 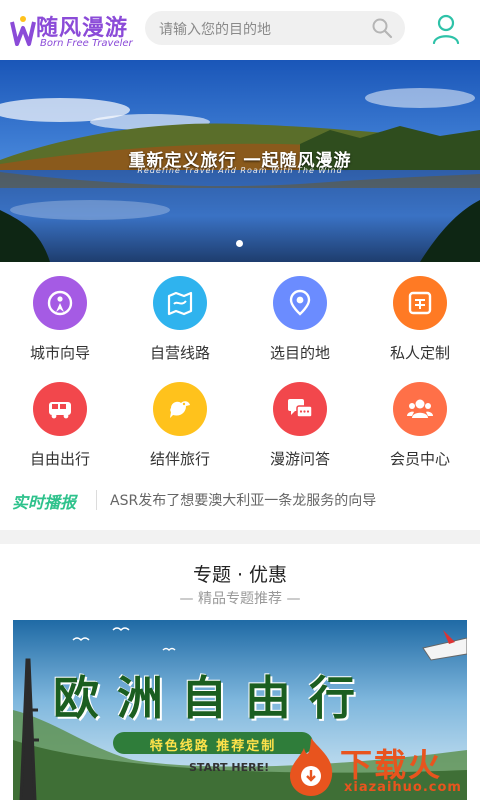 What do you see at coordinates (179, 459) in the screenshot?
I see `grid-label: 结伴旅行` at bounding box center [179, 459].